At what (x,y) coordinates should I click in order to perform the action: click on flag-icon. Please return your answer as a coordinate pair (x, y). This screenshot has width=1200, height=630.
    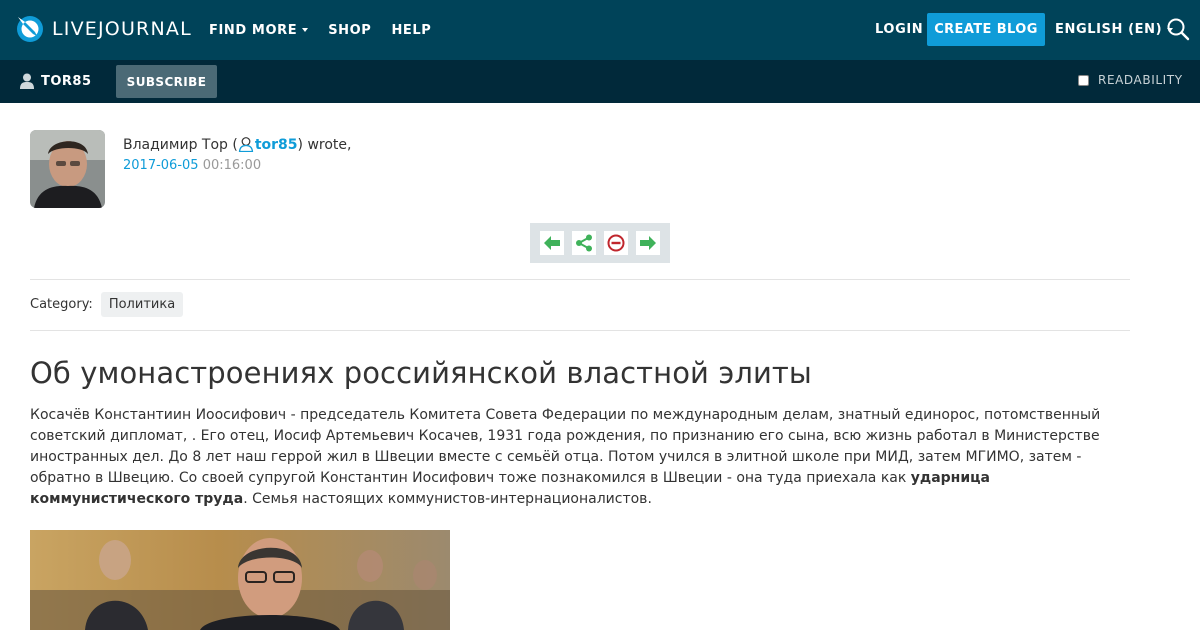
    Looking at the image, I should click on (616, 243).